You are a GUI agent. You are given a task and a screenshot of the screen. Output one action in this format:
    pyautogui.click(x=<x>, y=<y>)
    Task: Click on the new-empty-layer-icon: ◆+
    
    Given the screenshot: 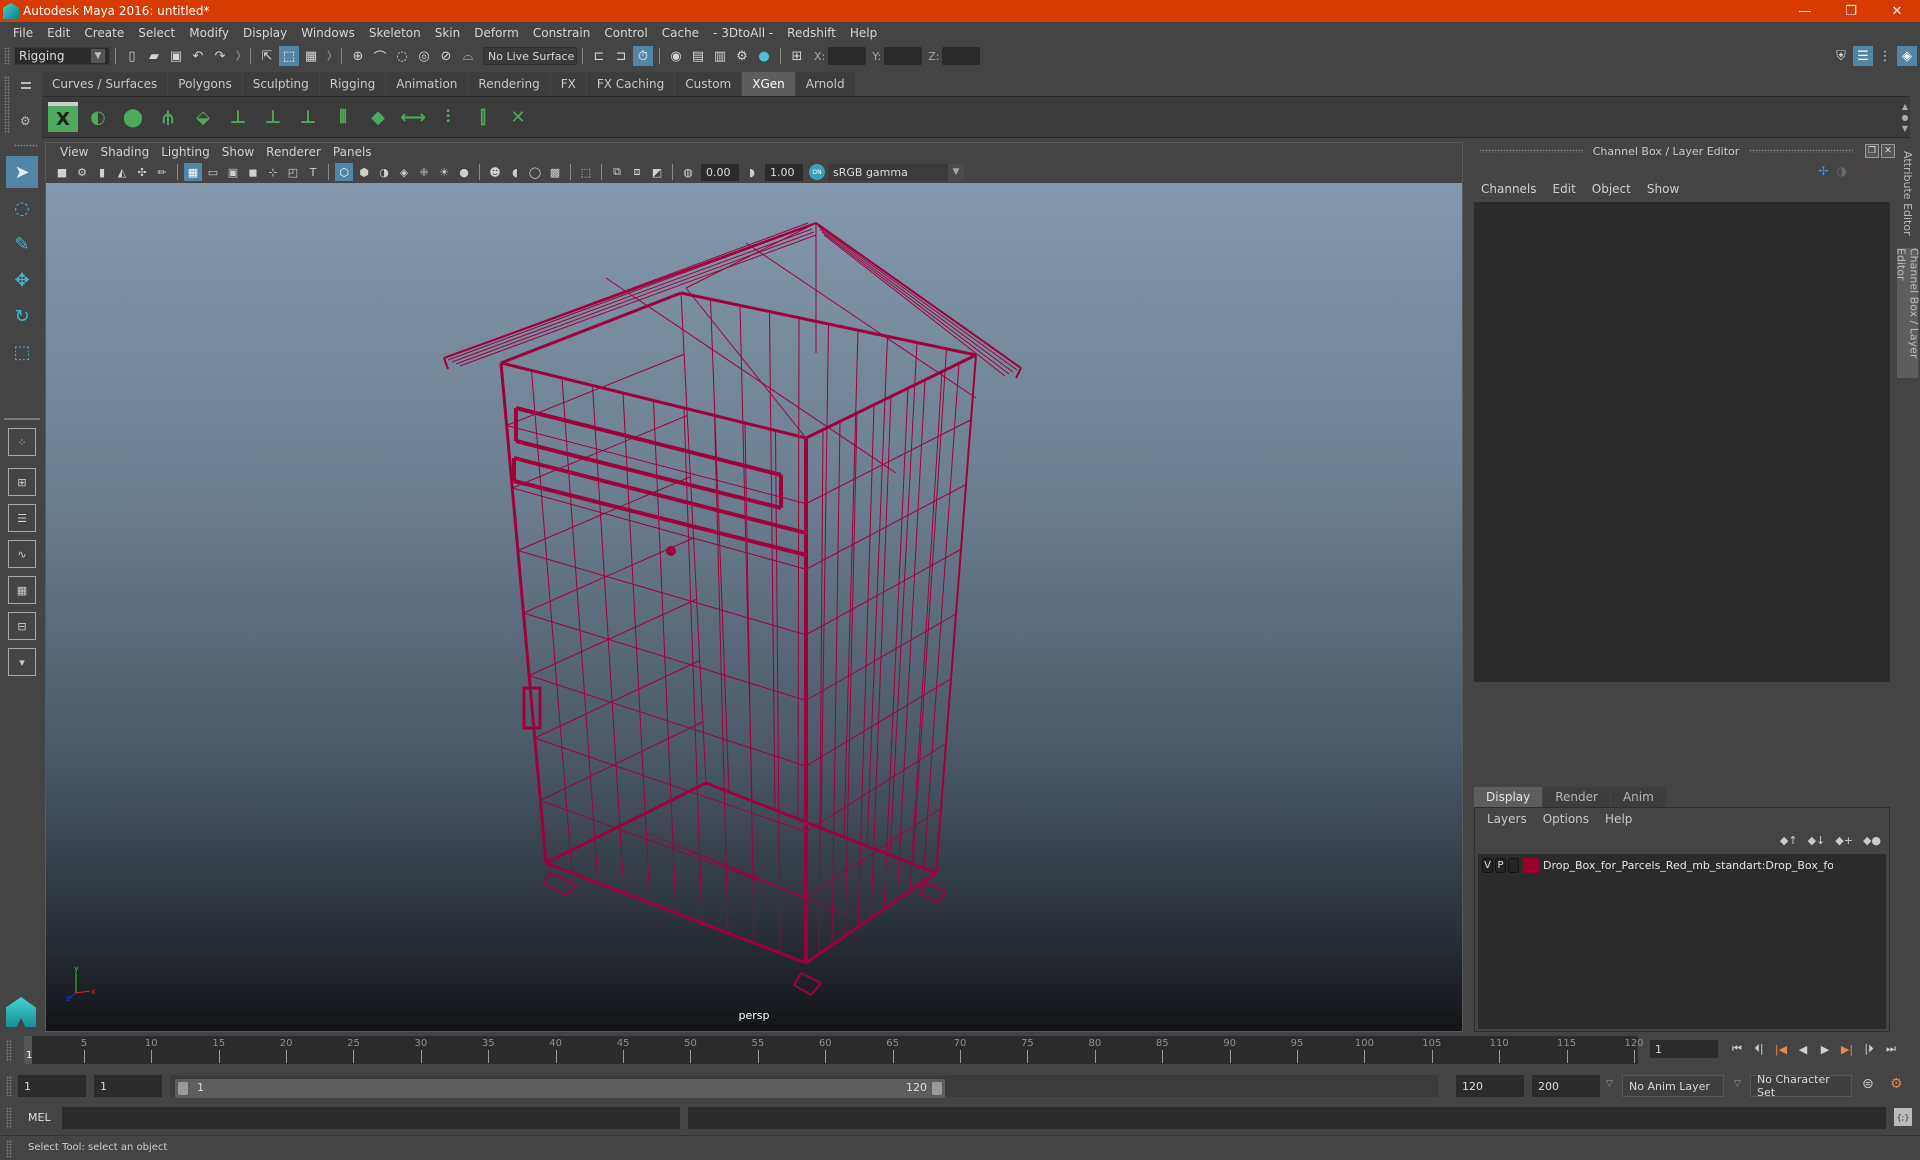 What is the action you would take?
    pyautogui.click(x=1844, y=840)
    